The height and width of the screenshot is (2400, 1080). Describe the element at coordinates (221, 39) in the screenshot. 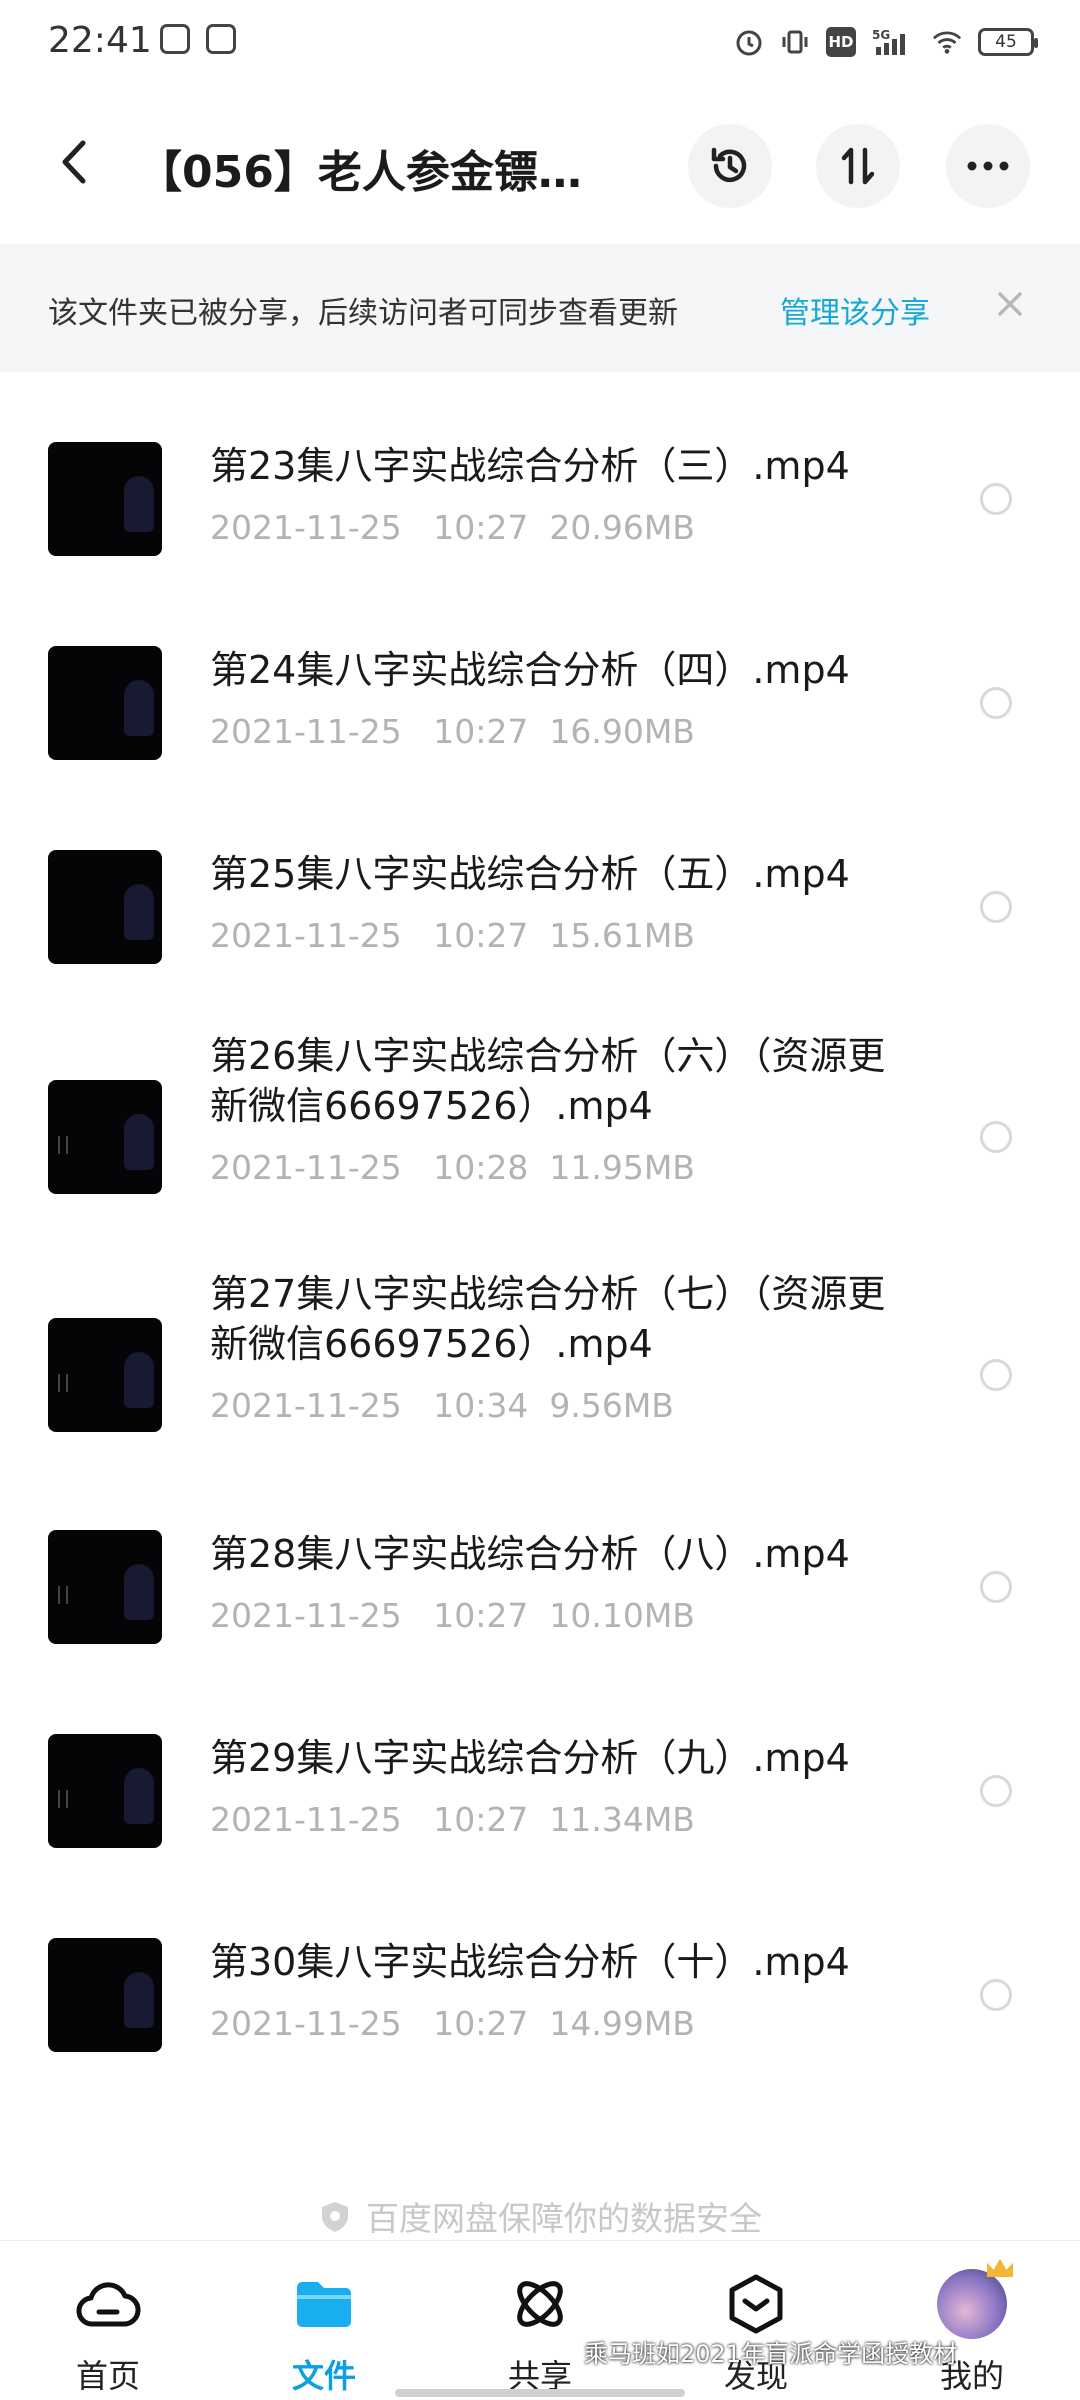

I see `alipay-notification-icon` at that location.